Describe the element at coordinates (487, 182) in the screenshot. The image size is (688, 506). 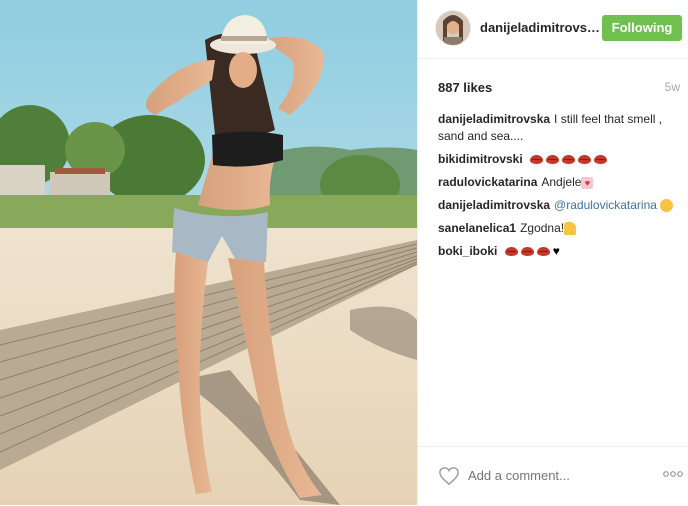
I see `comment-username: radulovickatarina` at that location.